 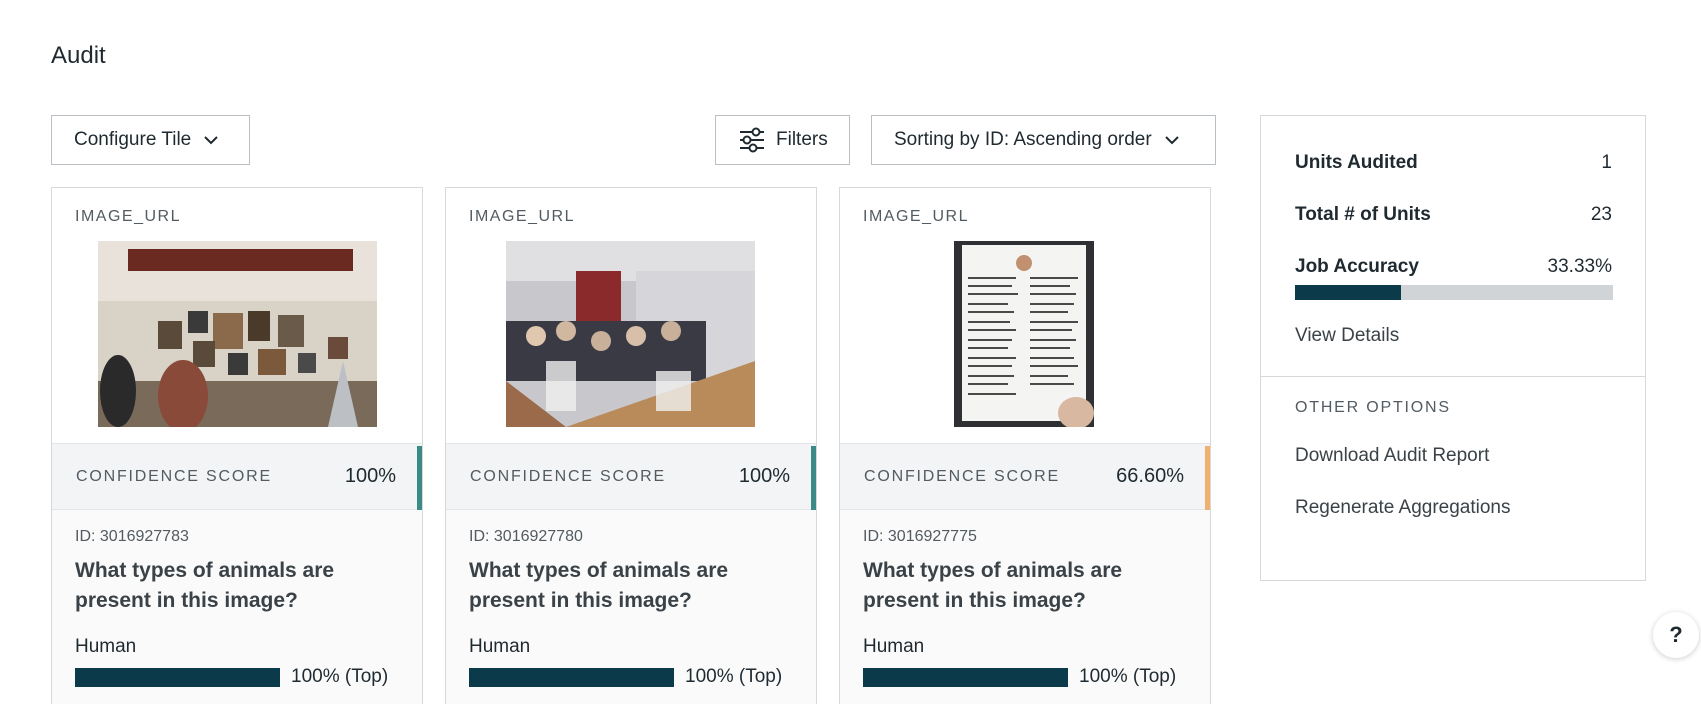 What do you see at coordinates (1601, 214) in the screenshot?
I see `total-units-value: 23` at bounding box center [1601, 214].